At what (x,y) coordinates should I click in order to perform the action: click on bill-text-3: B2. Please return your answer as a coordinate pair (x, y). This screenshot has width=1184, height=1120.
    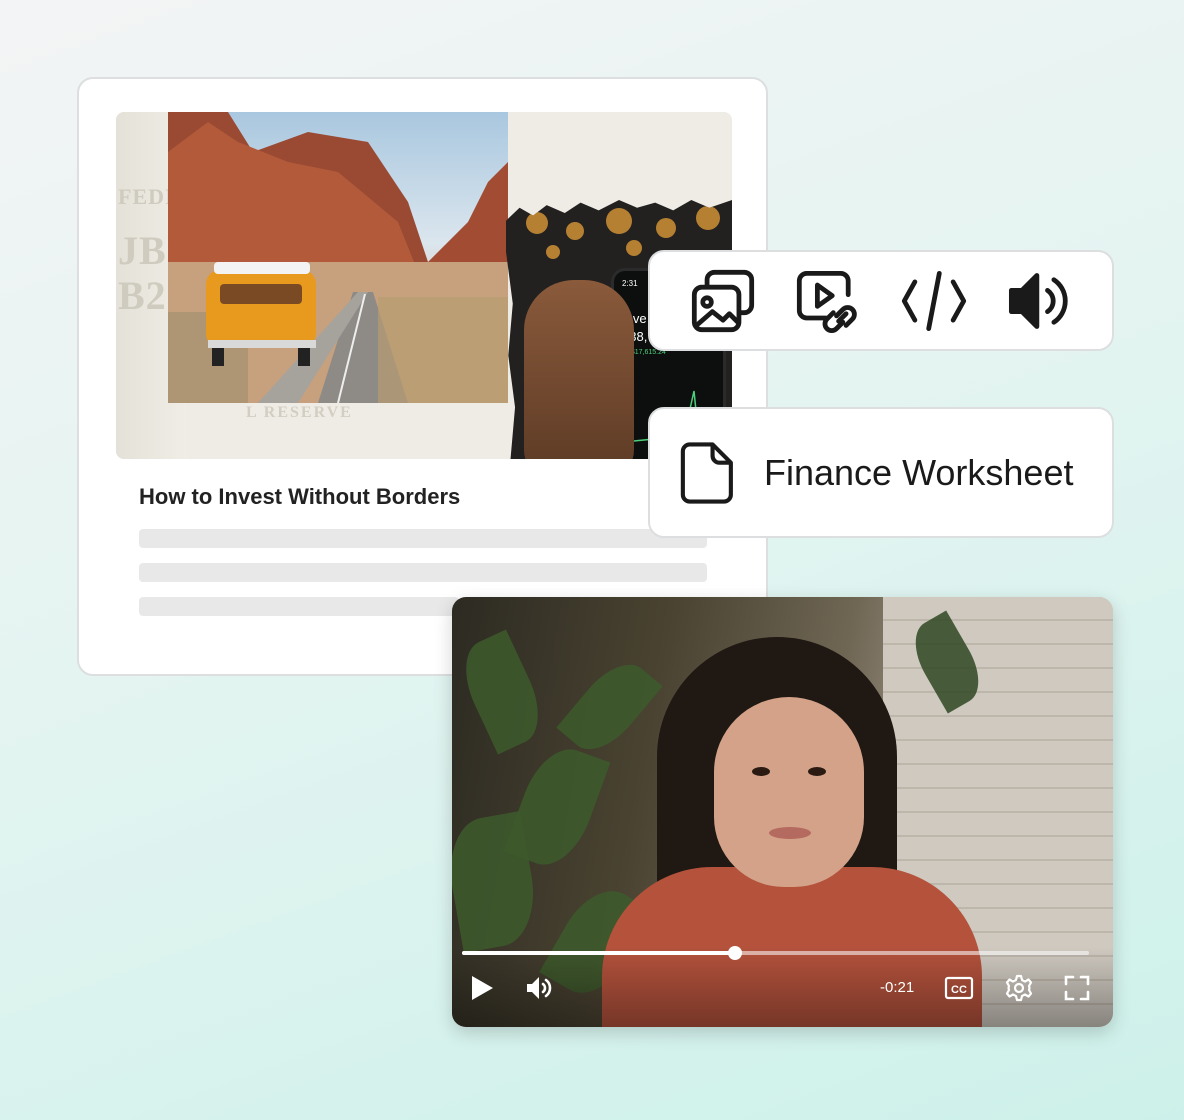
    Looking at the image, I should click on (142, 295).